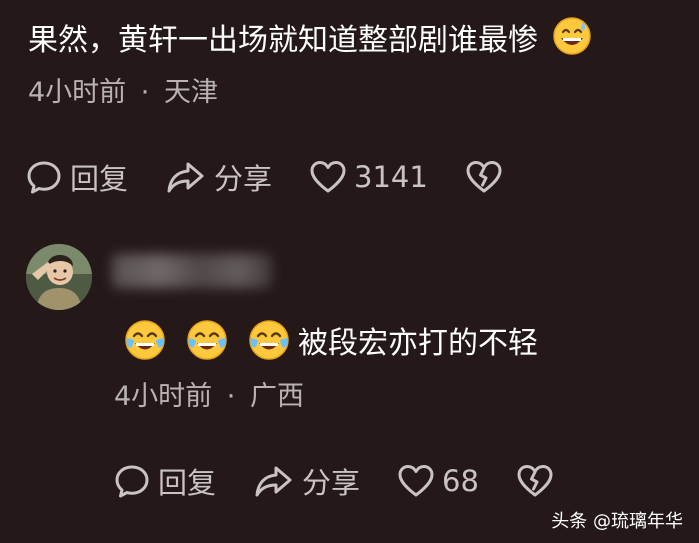 The width and height of the screenshot is (699, 543). I want to click on reply-body: 被段宏亦打的不轻, so click(331, 340).